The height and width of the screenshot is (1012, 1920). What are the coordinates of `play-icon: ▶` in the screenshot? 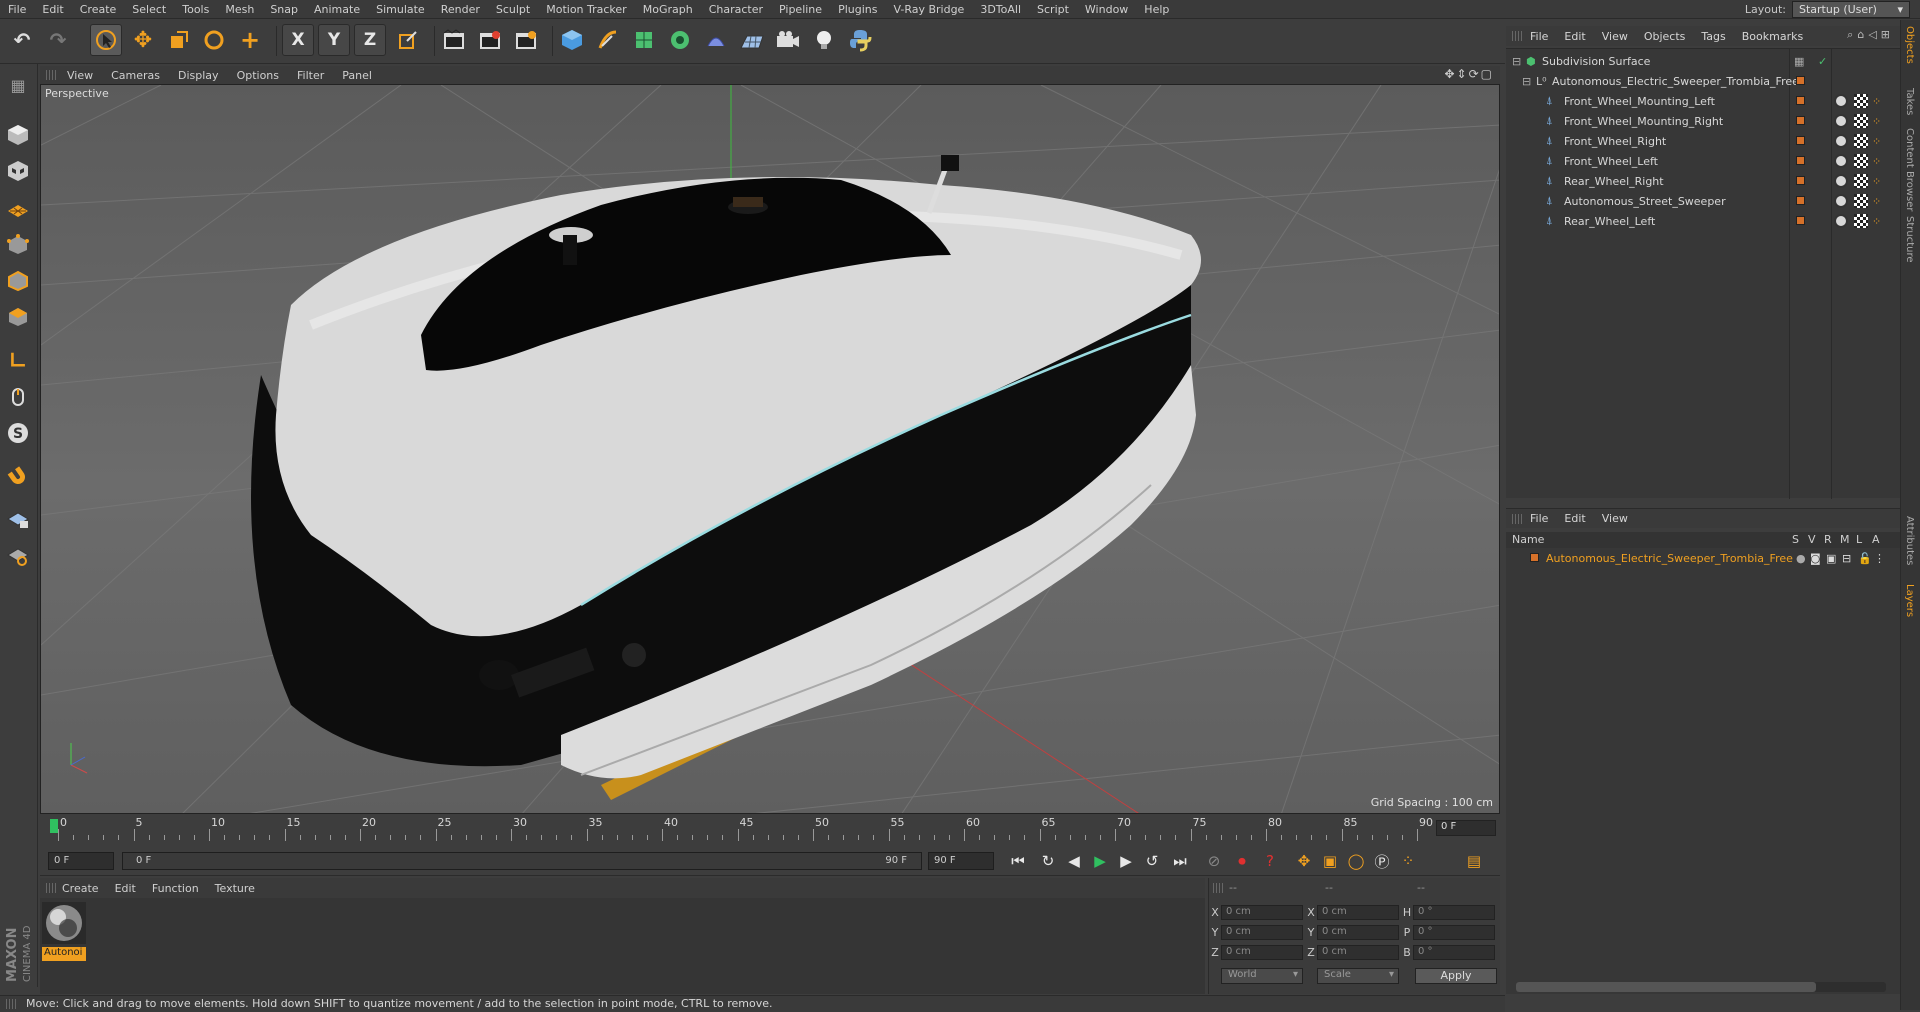 It's located at (1100, 861).